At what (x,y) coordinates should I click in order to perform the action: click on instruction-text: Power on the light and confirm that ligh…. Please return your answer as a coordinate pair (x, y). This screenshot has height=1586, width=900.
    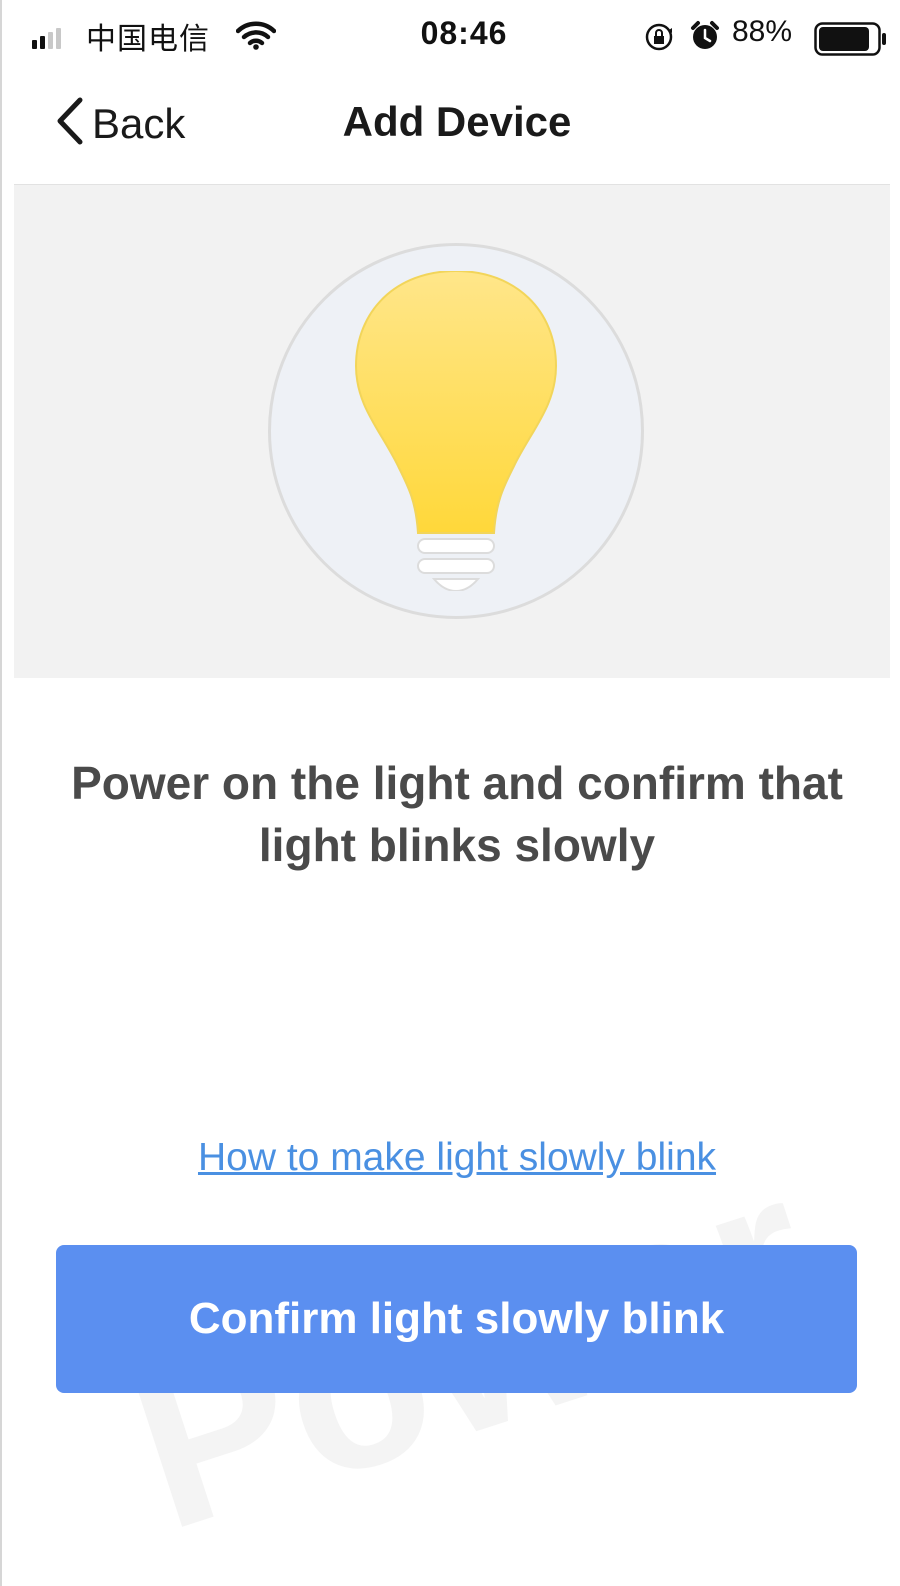
    Looking at the image, I should click on (457, 814).